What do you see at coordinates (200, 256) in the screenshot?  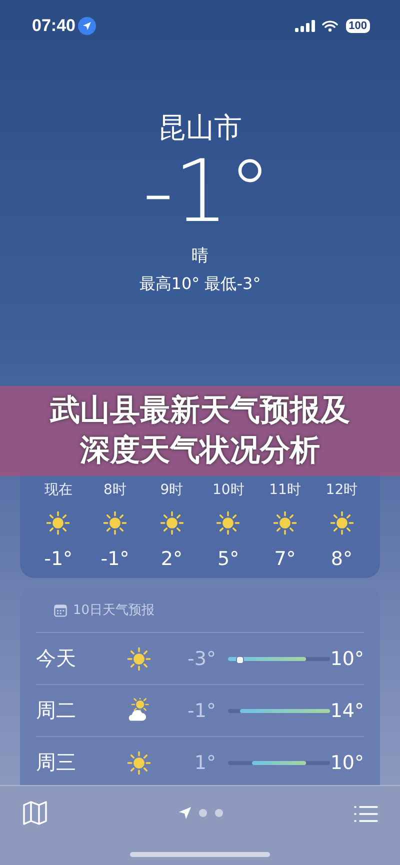 I see `weather-condition: 晴` at bounding box center [200, 256].